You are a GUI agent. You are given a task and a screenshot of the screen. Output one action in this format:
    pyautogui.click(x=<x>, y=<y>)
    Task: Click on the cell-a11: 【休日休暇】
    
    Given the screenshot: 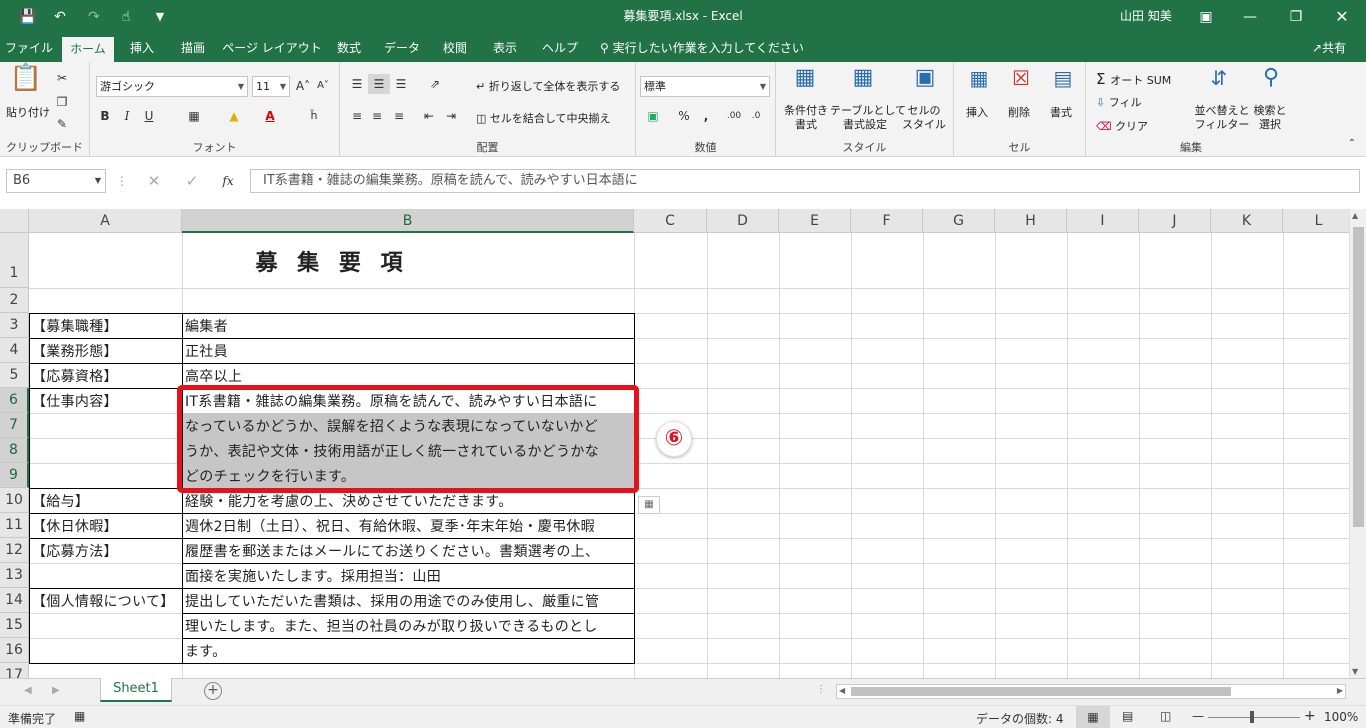 What is the action you would take?
    pyautogui.click(x=105, y=526)
    